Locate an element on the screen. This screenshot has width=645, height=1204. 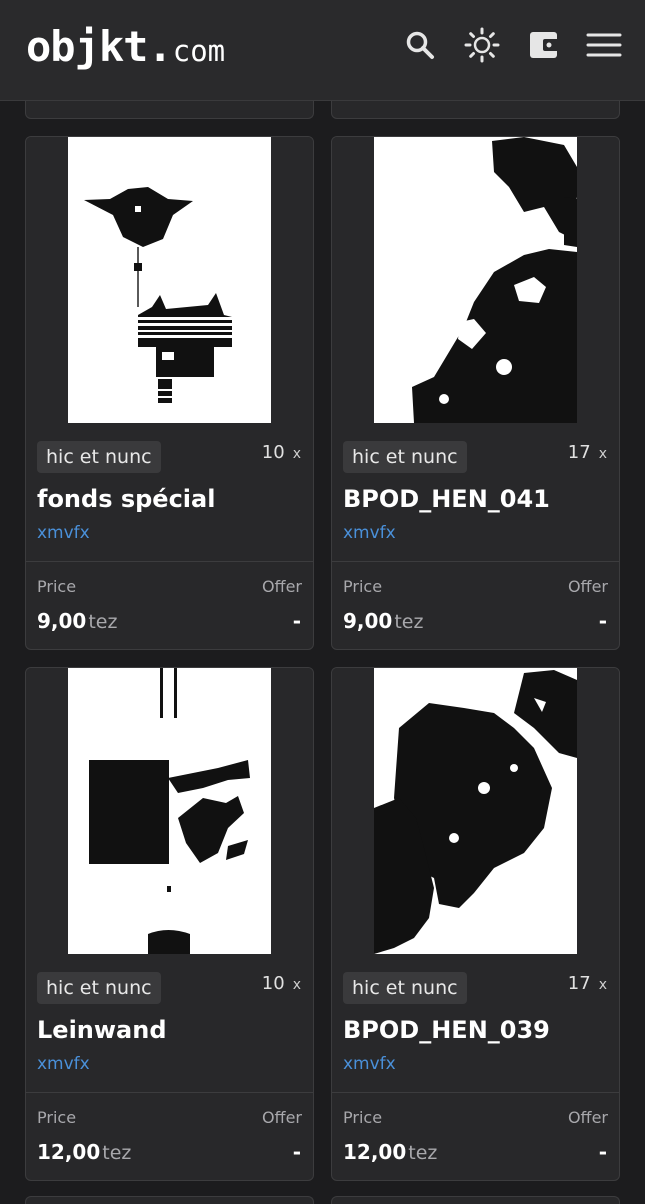
card-partial-bottom-right is located at coordinates (475, 1200).